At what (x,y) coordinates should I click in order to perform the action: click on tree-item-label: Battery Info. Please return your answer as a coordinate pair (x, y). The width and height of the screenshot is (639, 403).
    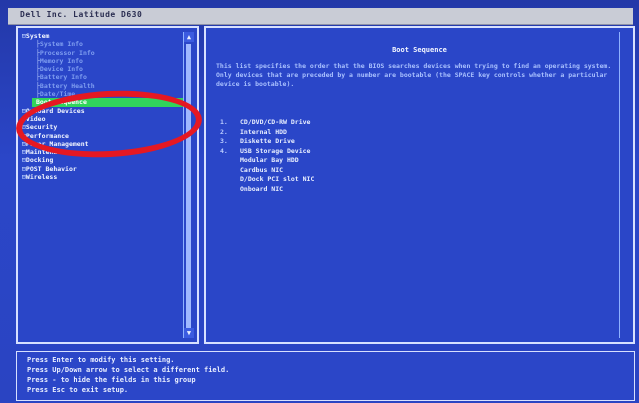
    Looking at the image, I should click on (63, 77).